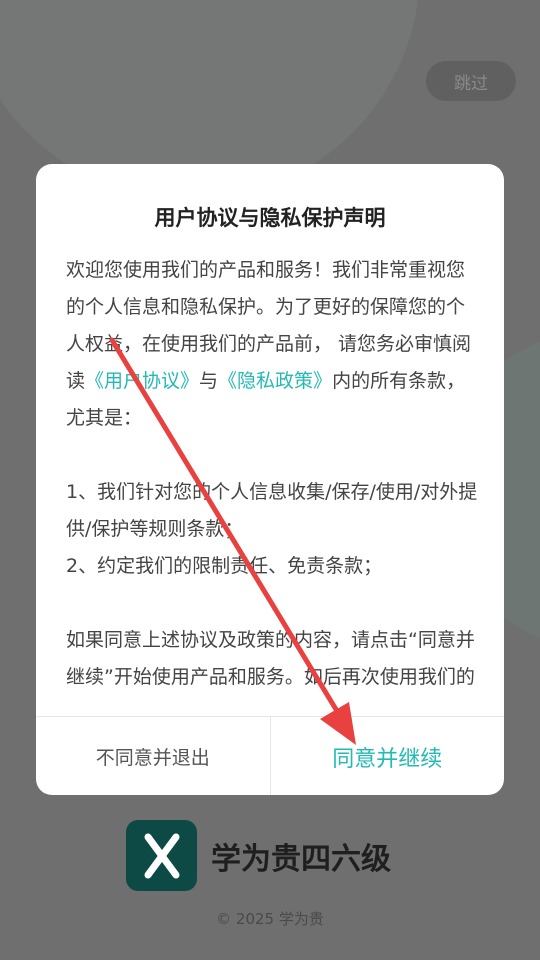 This screenshot has height=960, width=540. Describe the element at coordinates (270, 218) in the screenshot. I see `dialog-title: 用户协议与隐私保护声明` at that location.